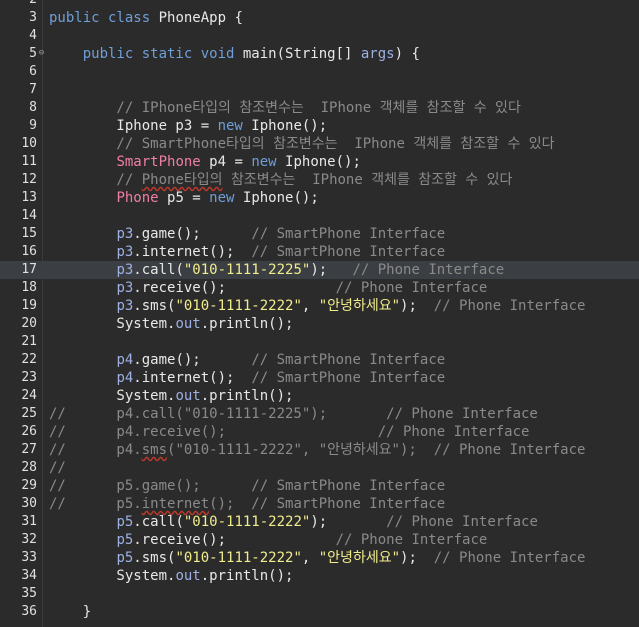 Image resolution: width=639 pixels, height=627 pixels. What do you see at coordinates (319, 198) in the screenshot?
I see `code-line: 13 Phone p5 = new Iphone();` at bounding box center [319, 198].